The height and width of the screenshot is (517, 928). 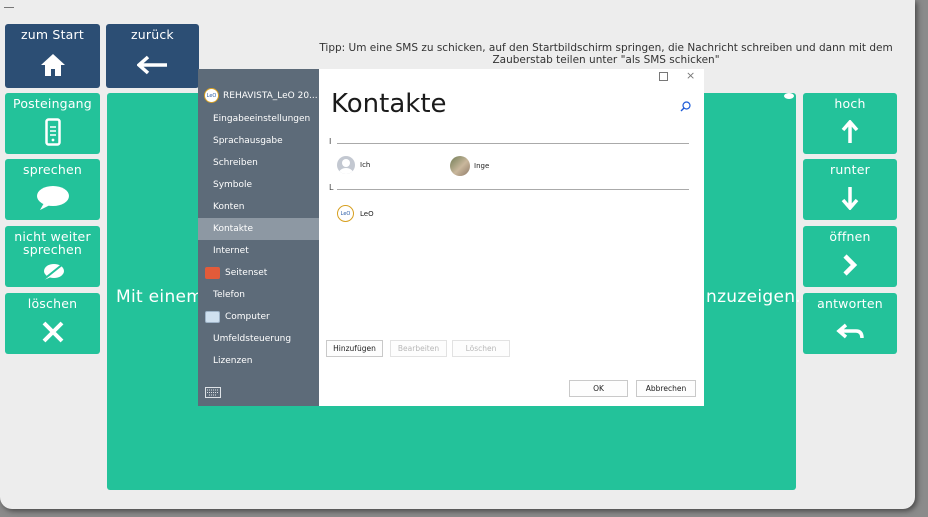 What do you see at coordinates (354, 348) in the screenshot?
I see `add-button: Hinzufügen` at bounding box center [354, 348].